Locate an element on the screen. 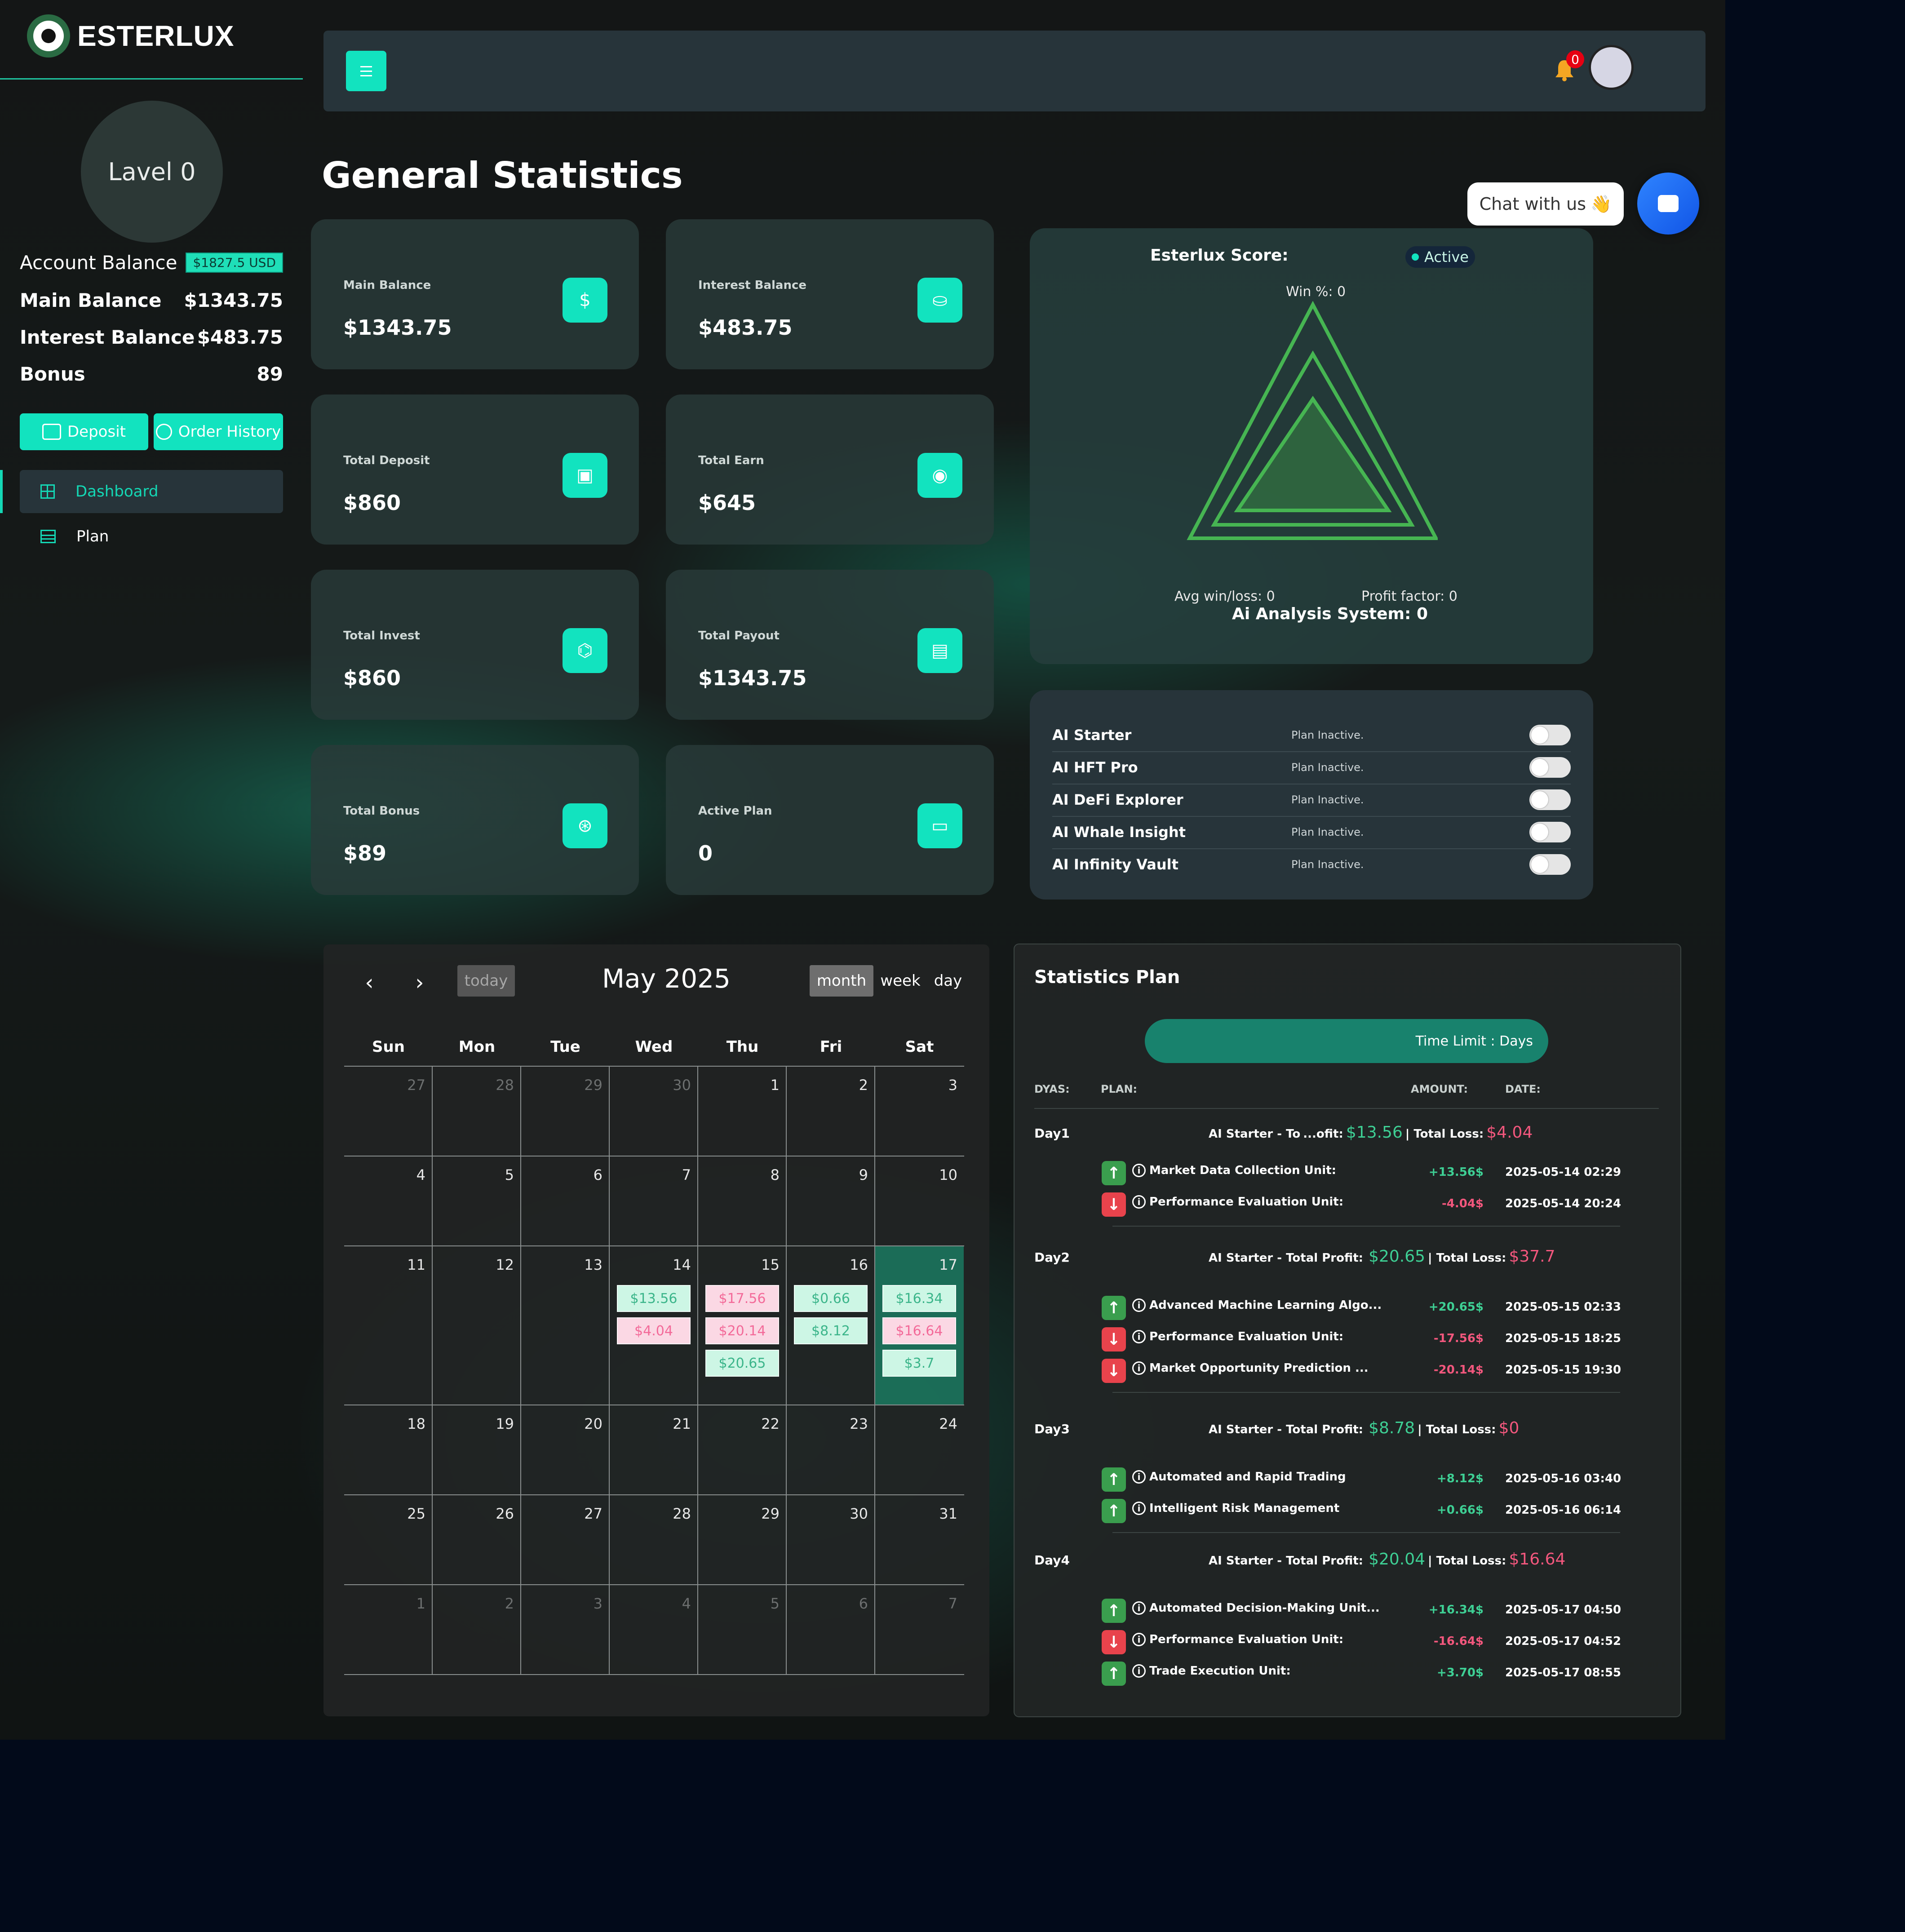 The width and height of the screenshot is (1905, 1932). chat-with-us-bubble: Chat with us 👋 is located at coordinates (1546, 204).